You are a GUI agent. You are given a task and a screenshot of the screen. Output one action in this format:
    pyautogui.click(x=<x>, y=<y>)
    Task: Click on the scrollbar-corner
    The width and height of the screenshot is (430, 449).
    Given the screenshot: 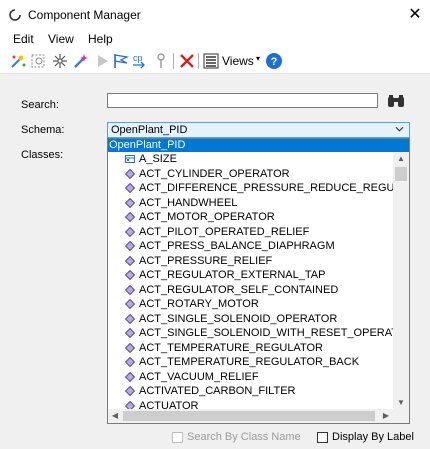 What is the action you would take?
    pyautogui.click(x=401, y=416)
    